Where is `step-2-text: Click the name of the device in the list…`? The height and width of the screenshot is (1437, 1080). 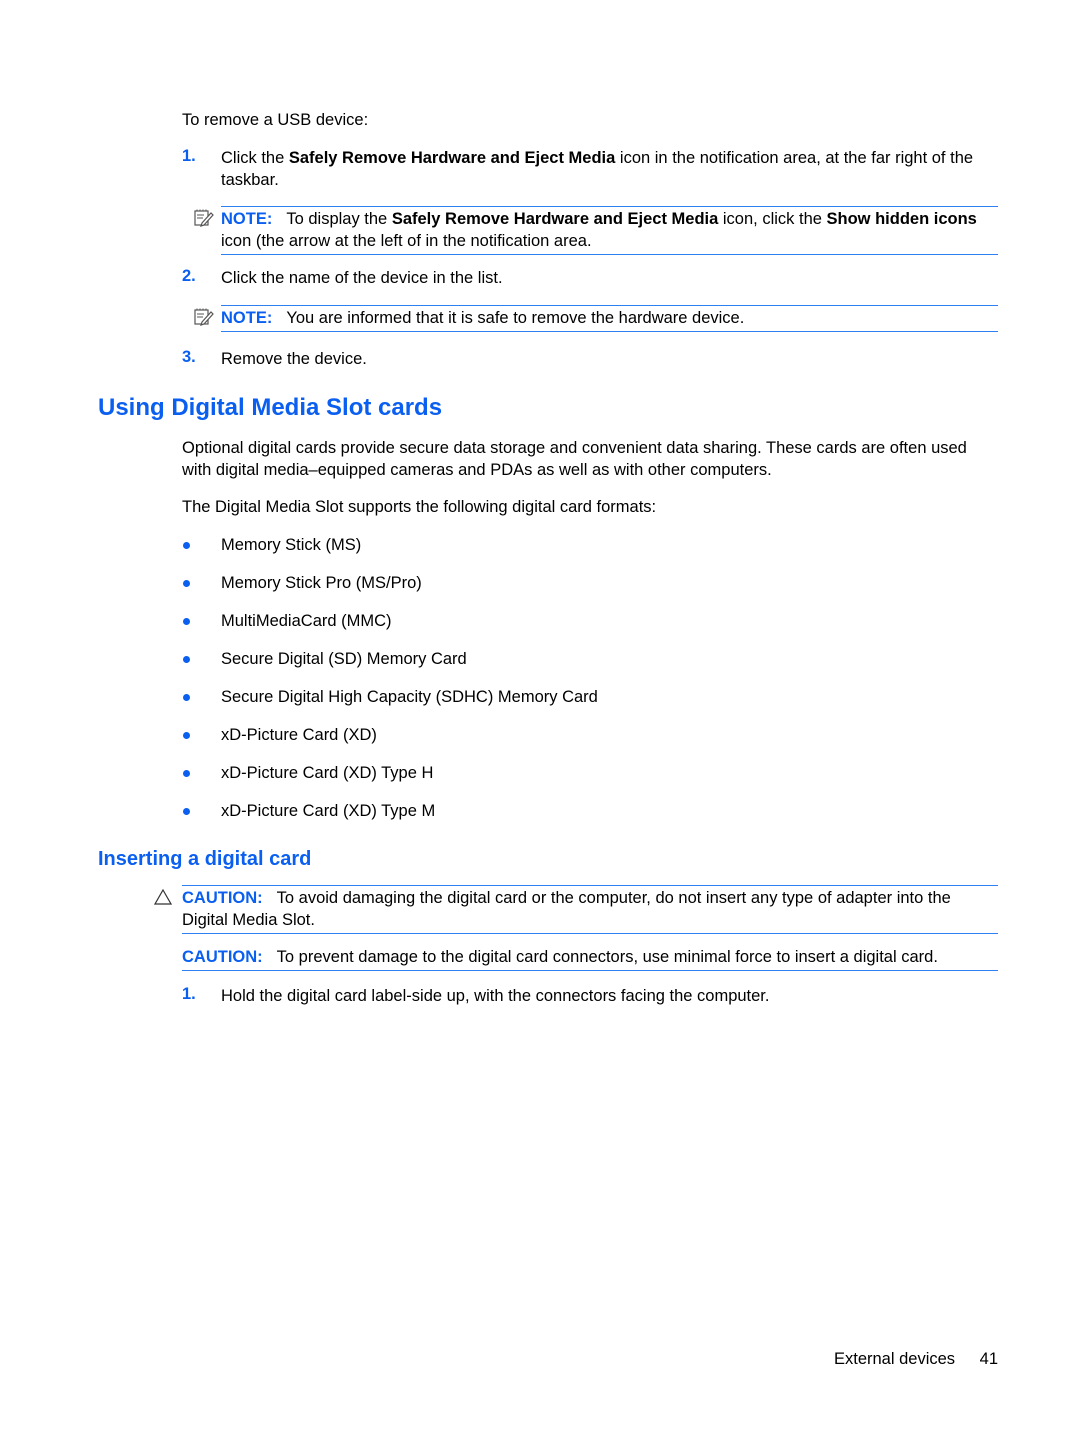 step-2-text: Click the name of the device in the list… is located at coordinates (362, 278).